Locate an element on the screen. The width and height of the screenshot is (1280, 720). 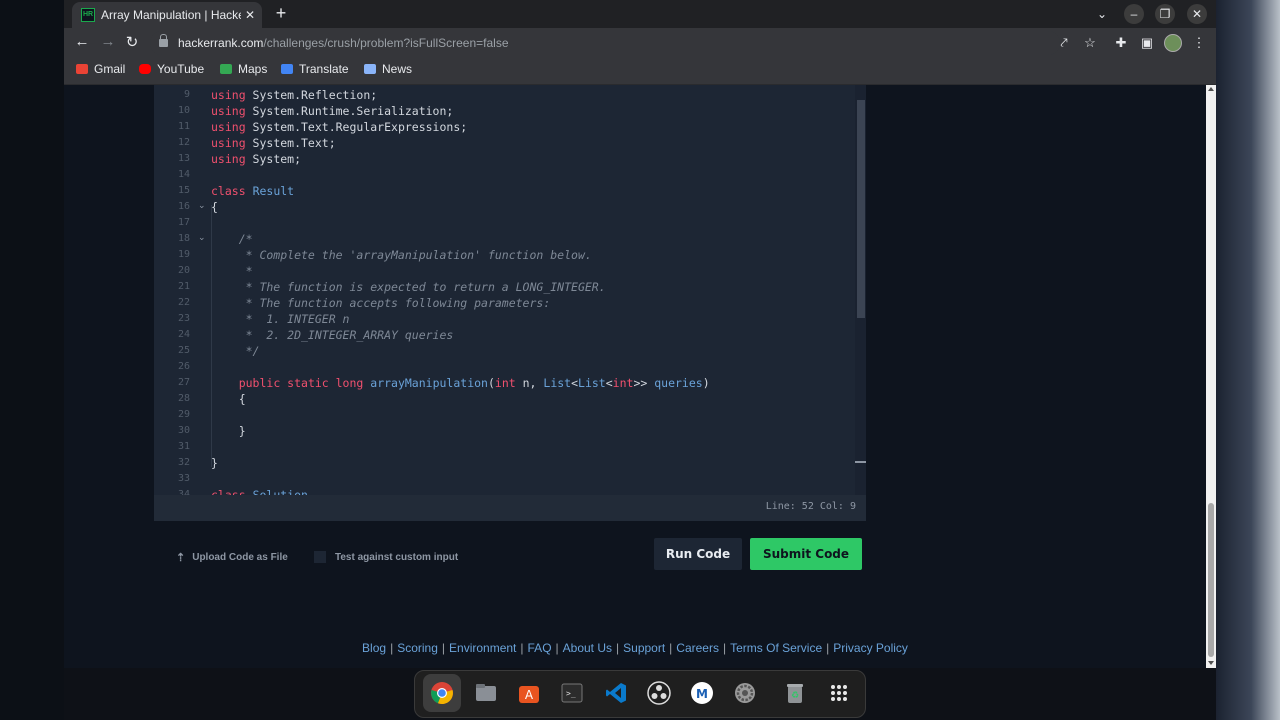
code-line: * 2. 2D_INTEGER_ARRAY queries is located at coordinates (332, 335).